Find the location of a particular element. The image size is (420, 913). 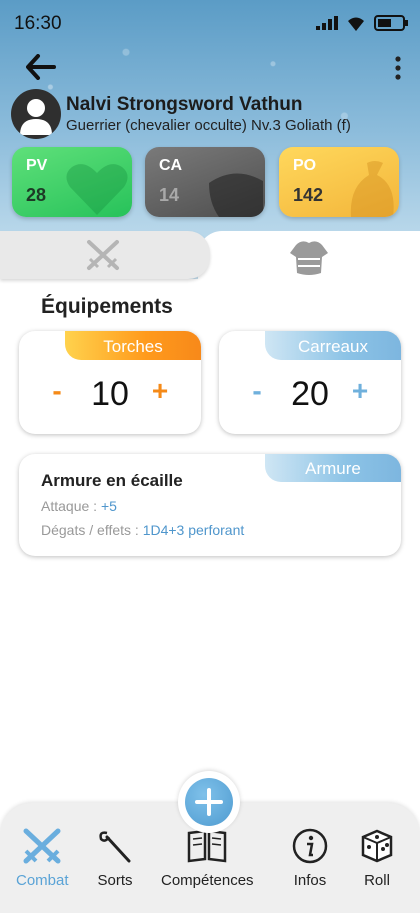

damage-label: Dégats / effets : is located at coordinates (90, 530).